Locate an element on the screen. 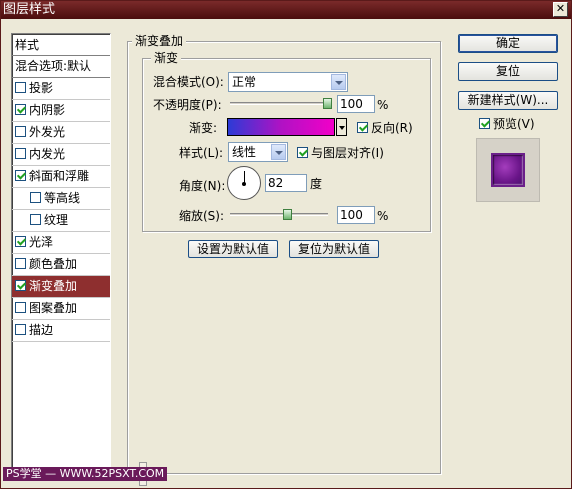 This screenshot has width=572, height=489. style-item: 渐变叠加 is located at coordinates (61, 287).